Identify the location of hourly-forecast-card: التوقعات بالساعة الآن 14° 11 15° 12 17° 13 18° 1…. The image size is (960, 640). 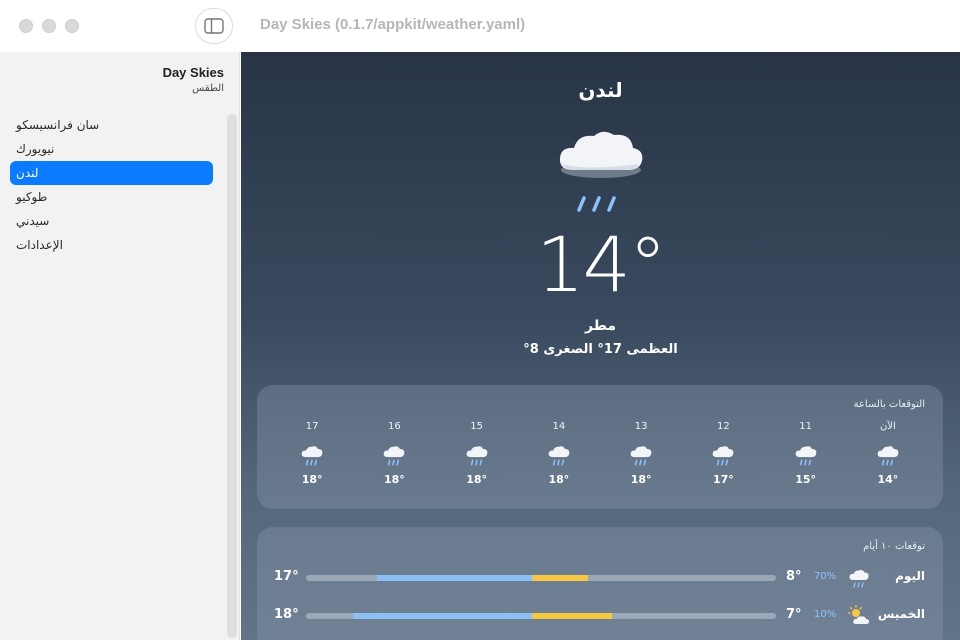
(600, 447).